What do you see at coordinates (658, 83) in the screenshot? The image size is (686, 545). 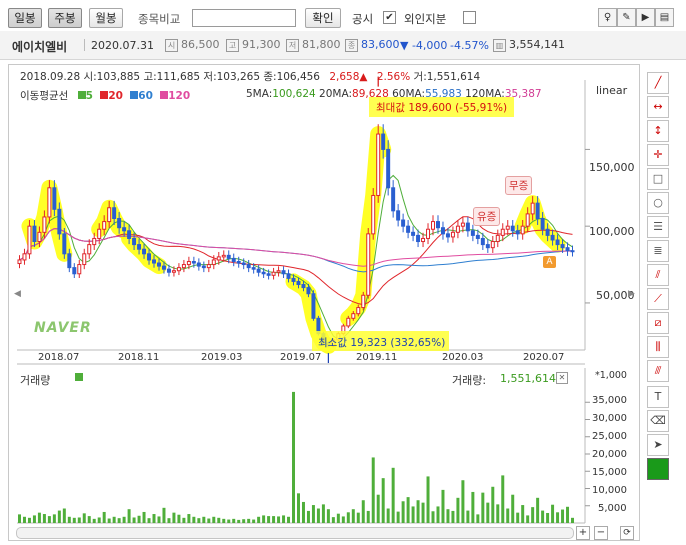 I see `trendline-tool-icon: ╱` at bounding box center [658, 83].